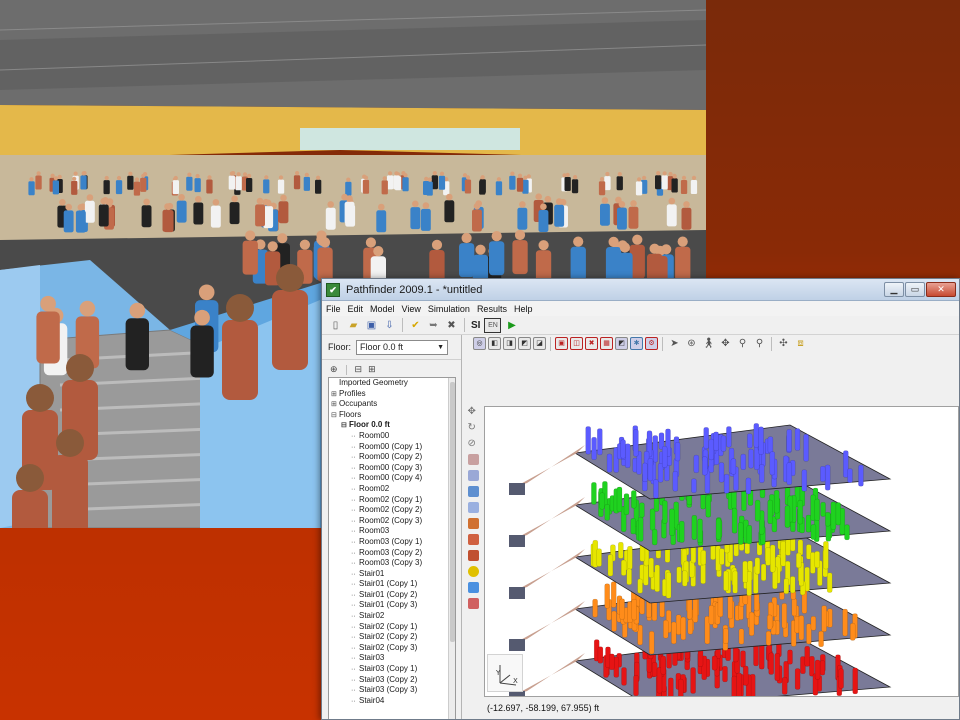 The height and width of the screenshot is (720, 960). What do you see at coordinates (759, 343) in the screenshot?
I see `zoom-box-icon: ⚲` at bounding box center [759, 343].